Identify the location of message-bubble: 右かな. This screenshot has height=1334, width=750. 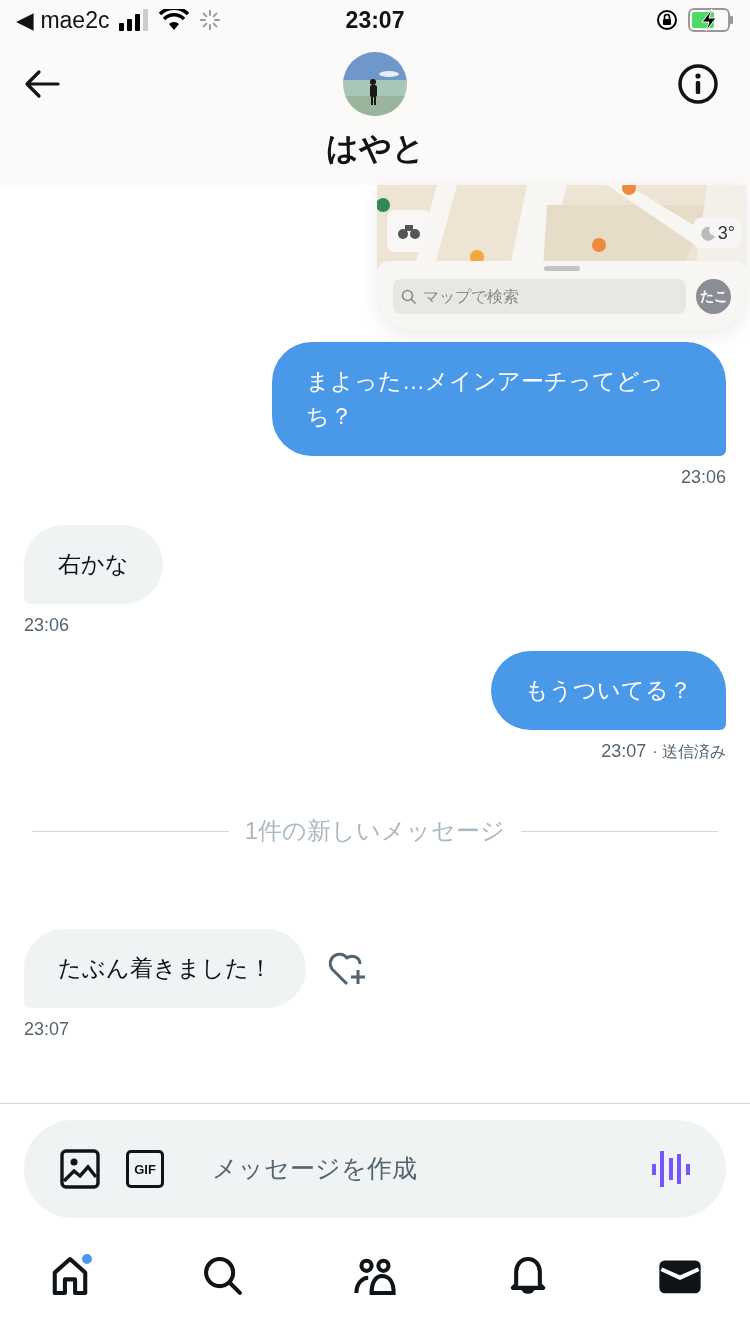
(93, 564).